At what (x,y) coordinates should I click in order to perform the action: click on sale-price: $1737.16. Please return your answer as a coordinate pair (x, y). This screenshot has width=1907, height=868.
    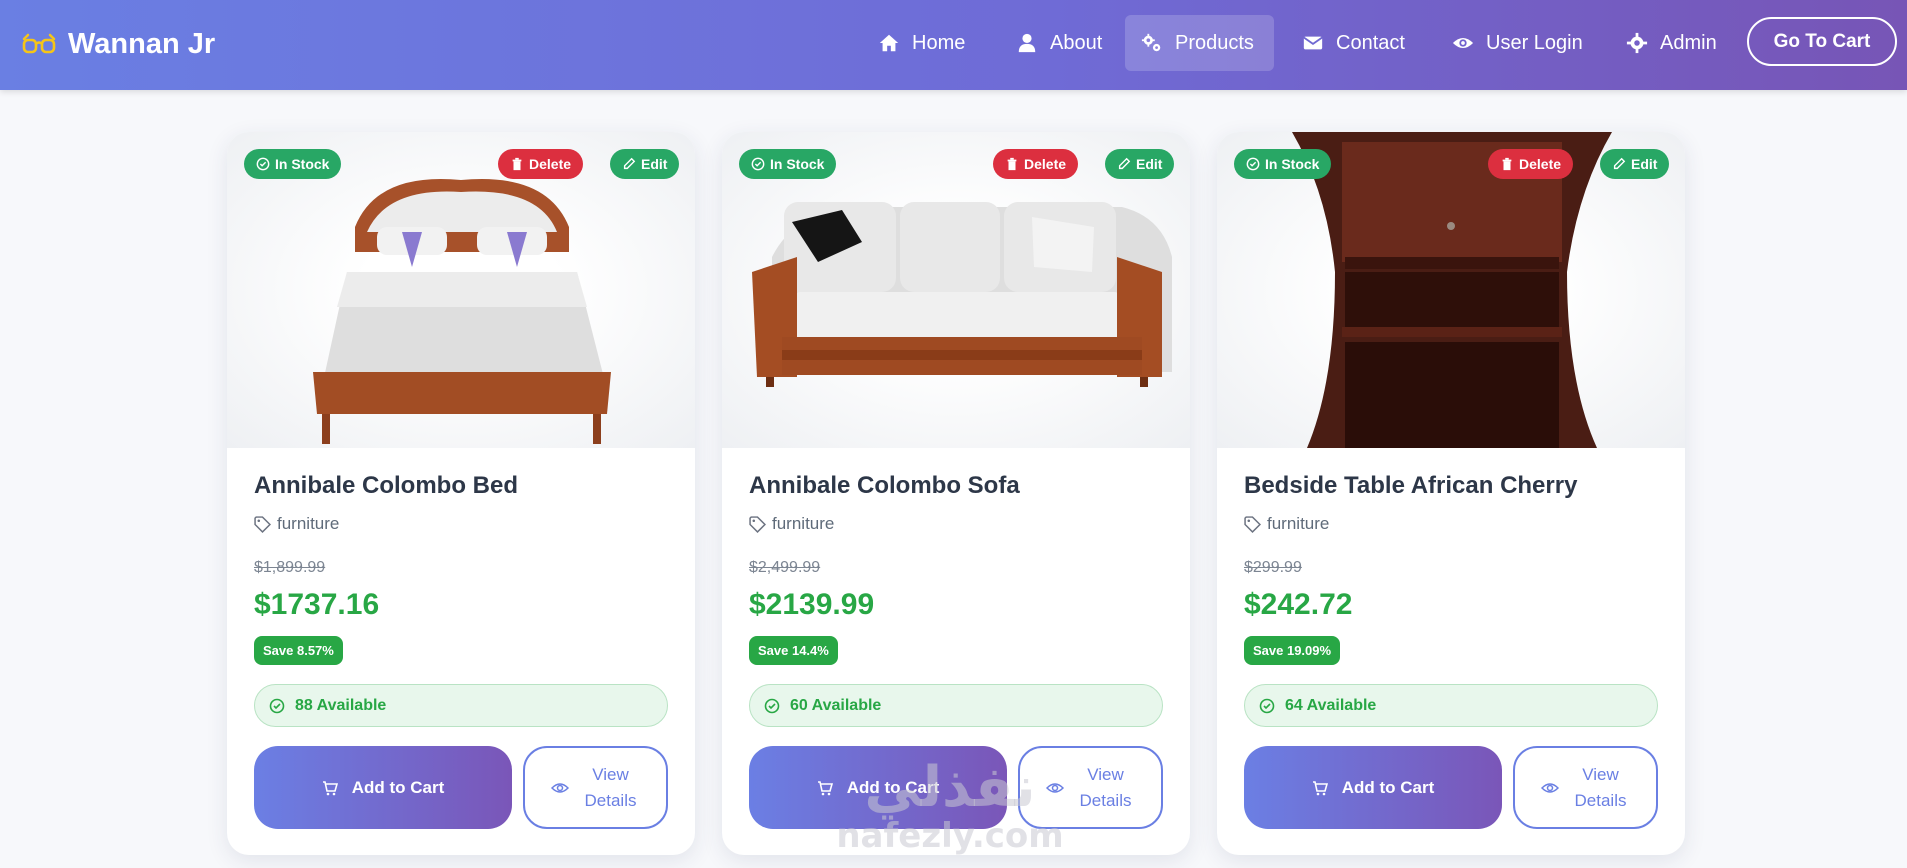
    Looking at the image, I should click on (317, 604).